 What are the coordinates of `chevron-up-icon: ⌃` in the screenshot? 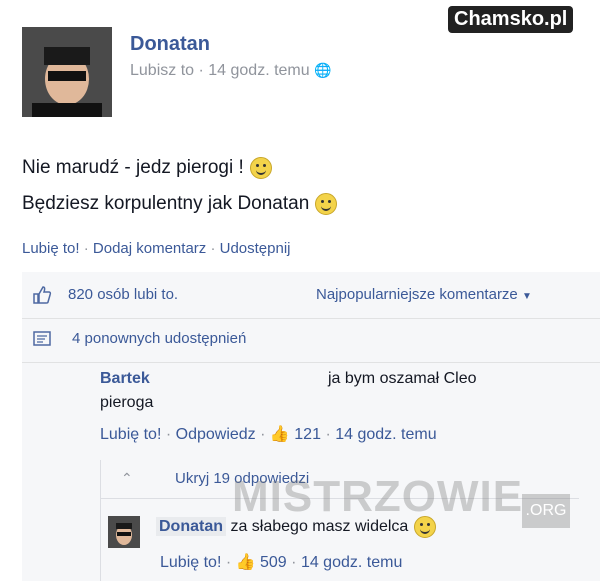 It's located at (127, 478).